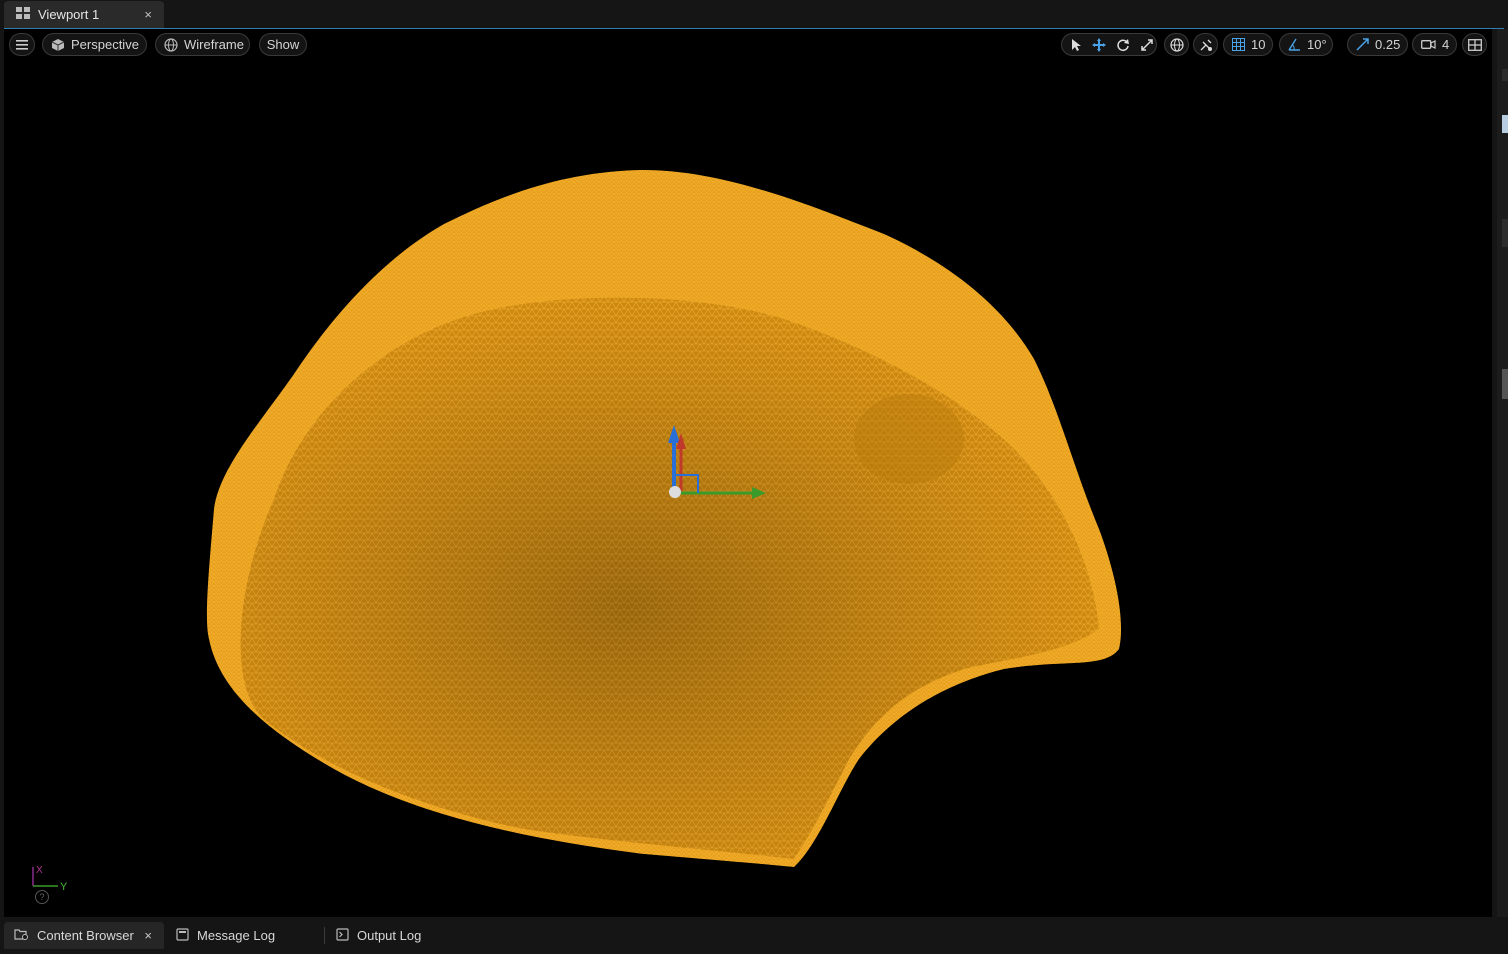  Describe the element at coordinates (324, 935) in the screenshot. I see `tab-divider` at that location.